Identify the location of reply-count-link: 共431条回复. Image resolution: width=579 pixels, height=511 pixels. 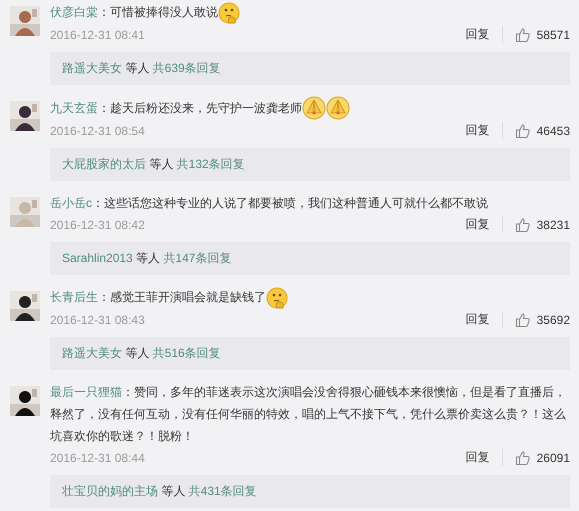
(222, 491).